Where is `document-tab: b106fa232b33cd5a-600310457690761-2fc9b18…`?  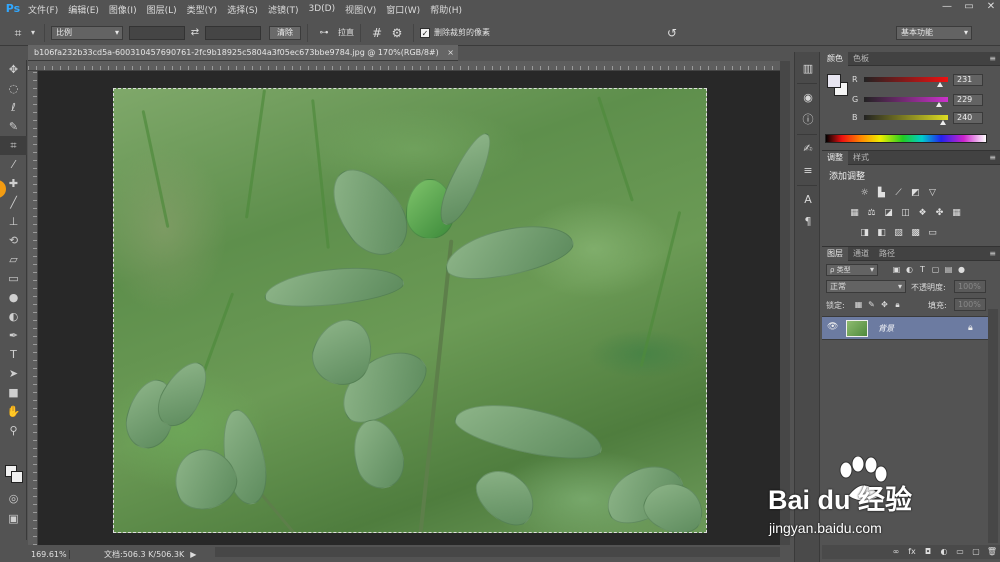
document-tab: b106fa232b33cd5a-600310457690761-2fc9b18… is located at coordinates (243, 53).